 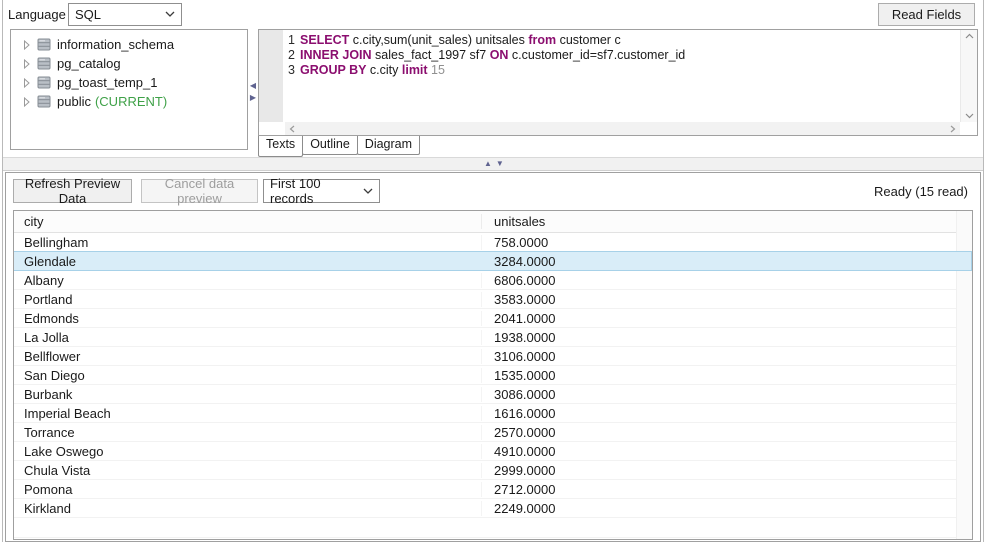 I want to click on tab-diagram: Diagram, so click(x=388, y=145).